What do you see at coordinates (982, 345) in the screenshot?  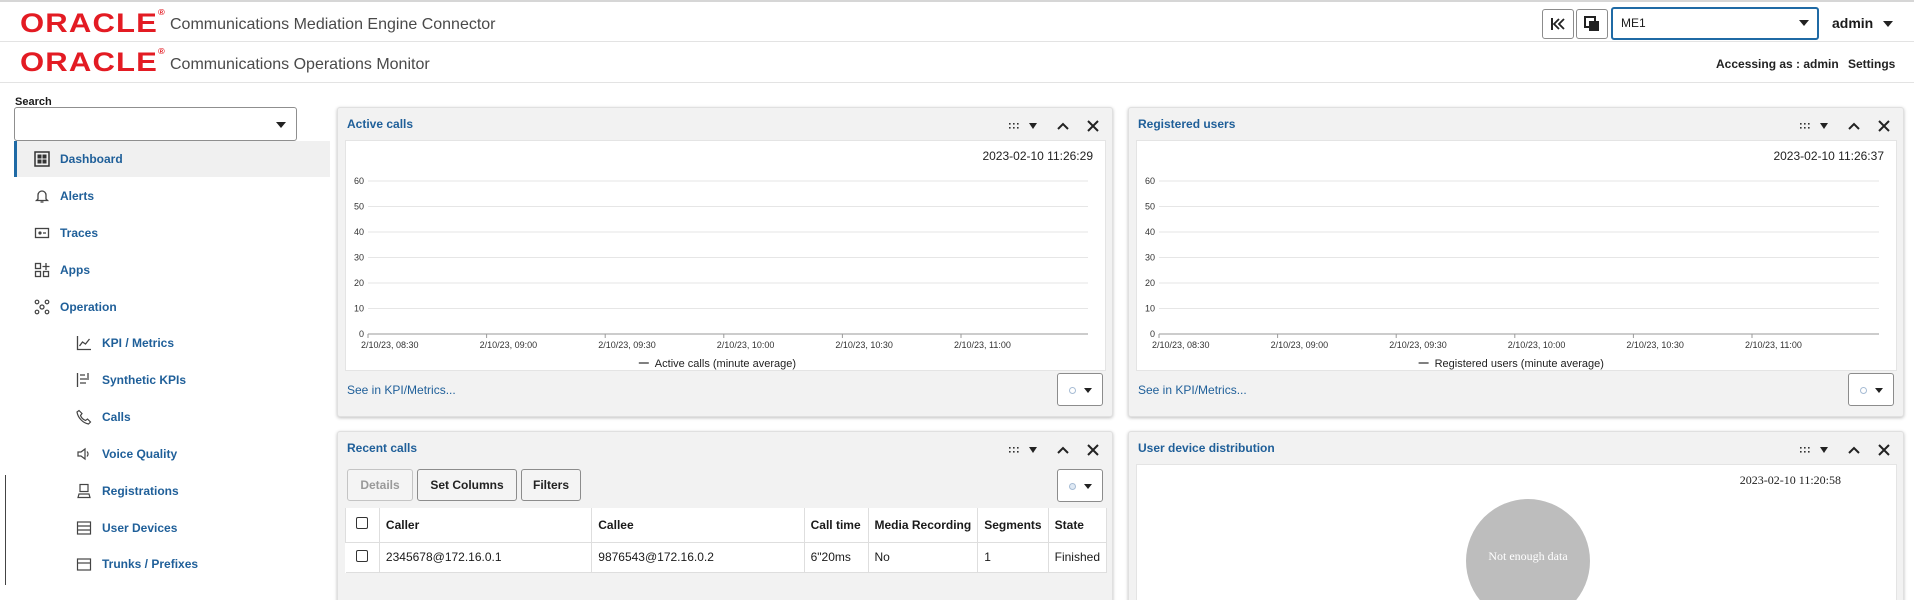 I see `x-tick-label: 2/10/23, 11:00` at bounding box center [982, 345].